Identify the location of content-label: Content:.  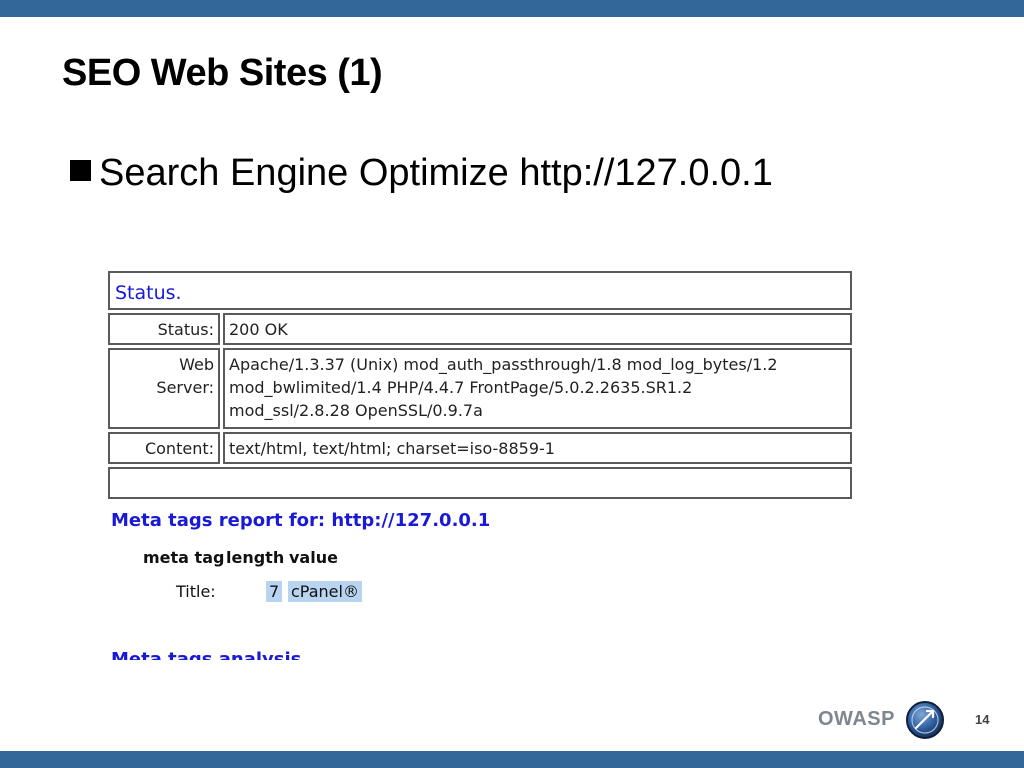
(164, 448).